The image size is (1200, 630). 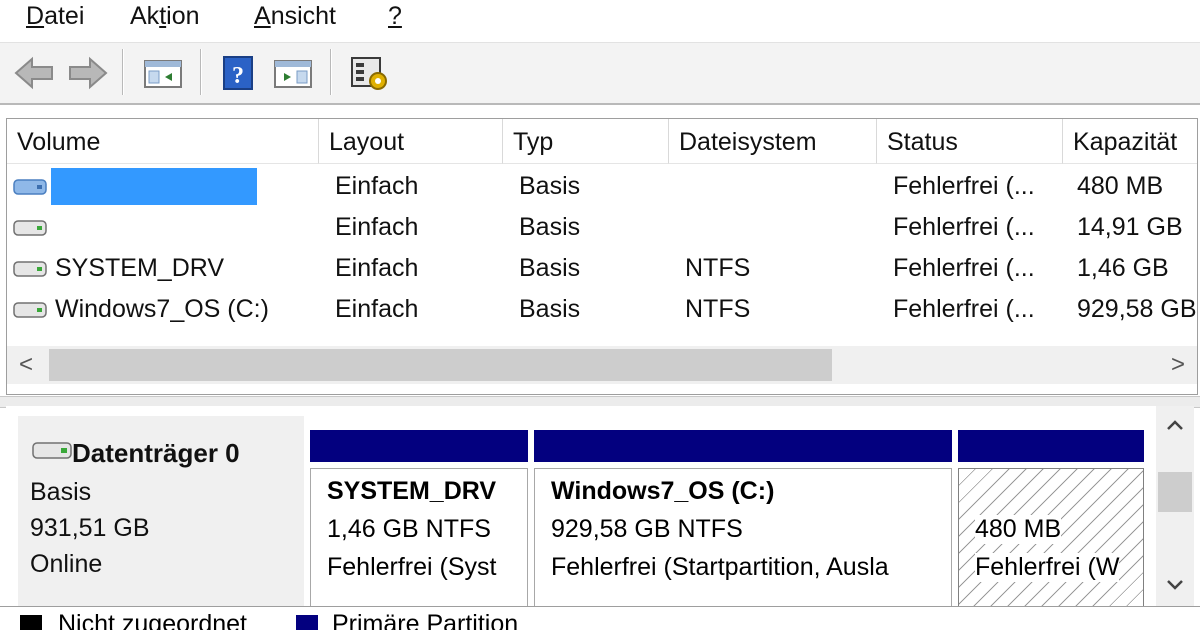 I want to click on column-header-volume: Volume, so click(x=163, y=141).